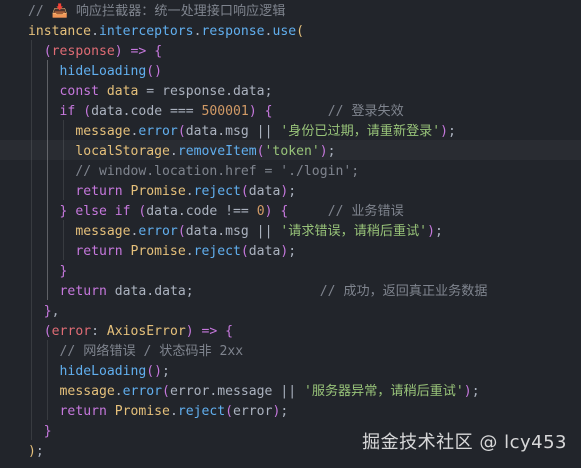 Image resolution: width=581 pixels, height=468 pixels. What do you see at coordinates (136, 352) in the screenshot?
I see `code-line: // 网络错误 / 状态码非 2xx` at bounding box center [136, 352].